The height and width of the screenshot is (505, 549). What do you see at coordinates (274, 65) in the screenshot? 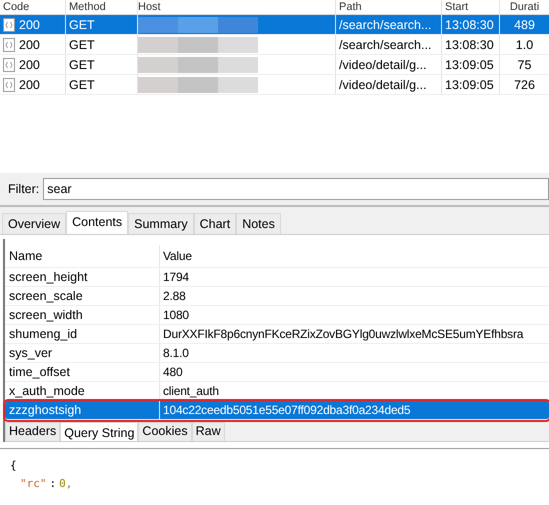
I see `session-row: 200 GET /video/detail/g... 13:09:05 75` at bounding box center [274, 65].